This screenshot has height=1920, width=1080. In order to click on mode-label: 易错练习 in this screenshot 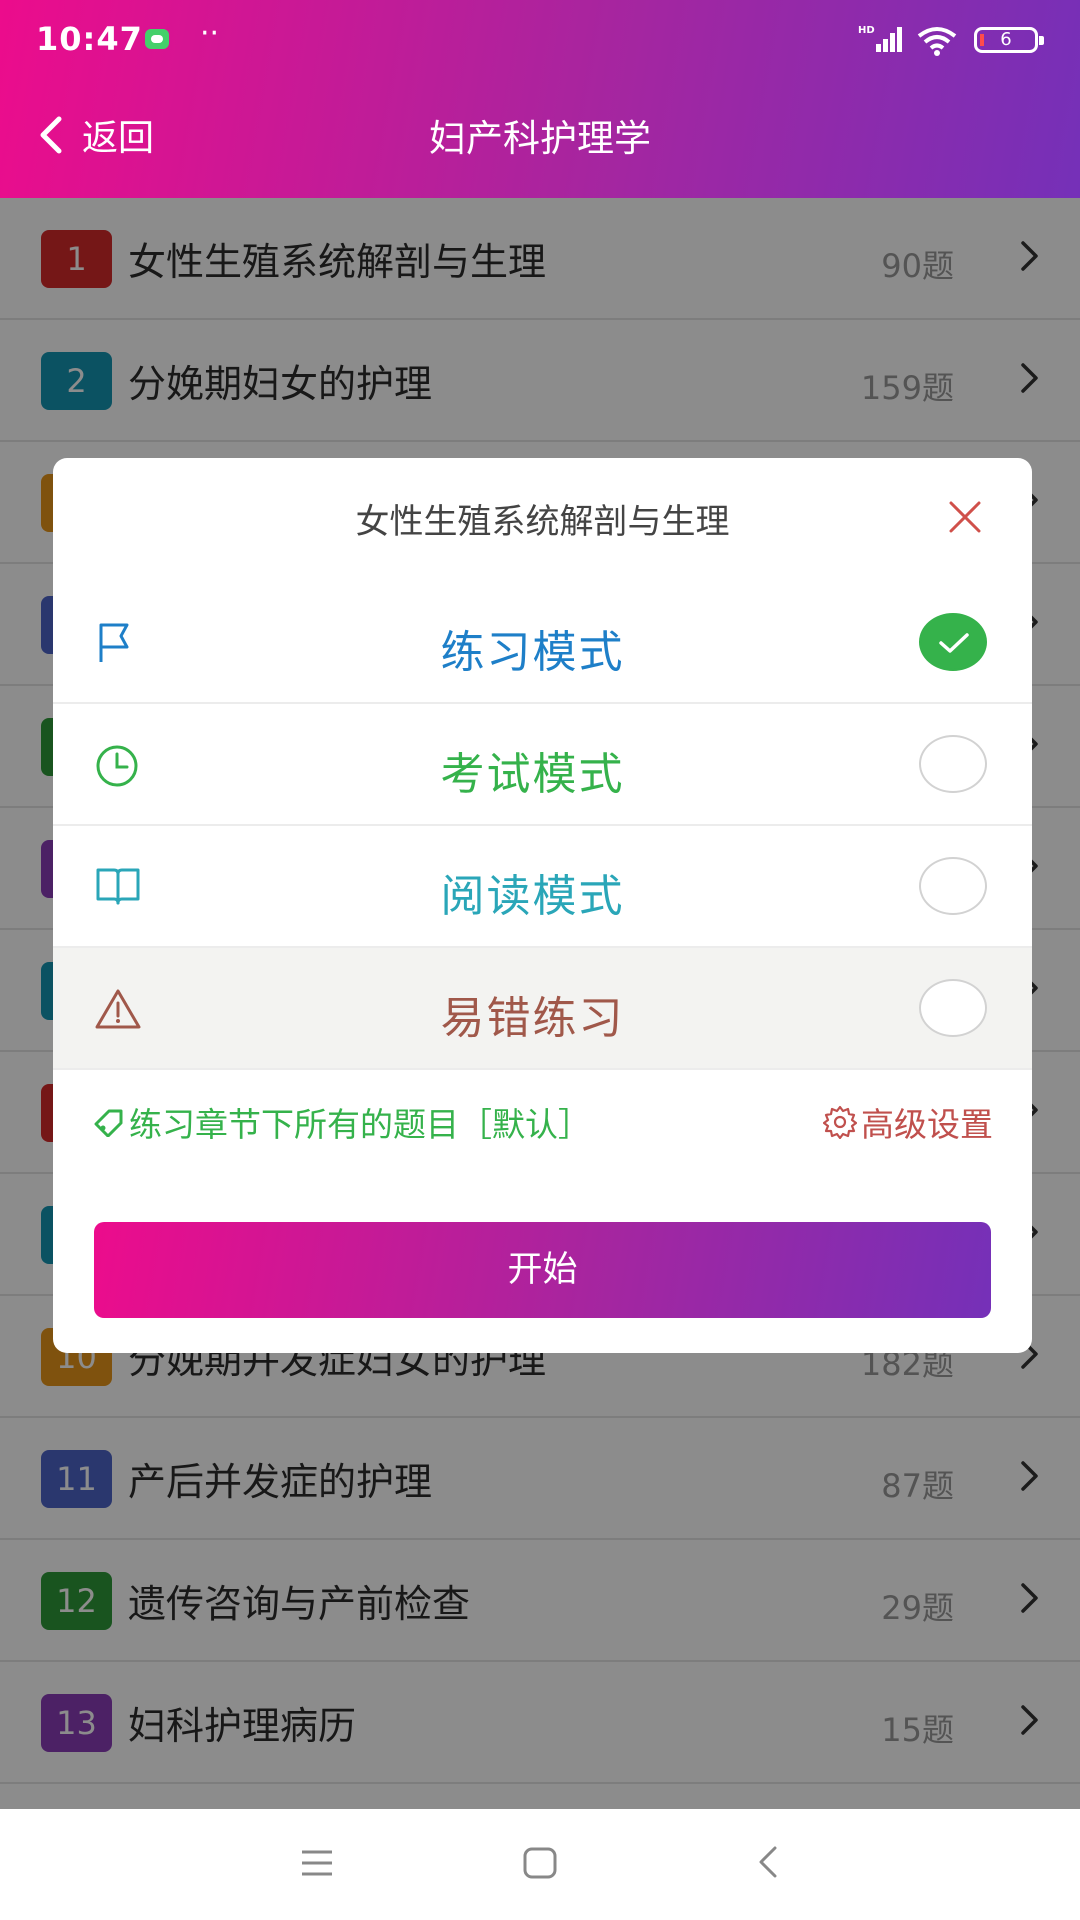, I will do `click(532, 1018)`.